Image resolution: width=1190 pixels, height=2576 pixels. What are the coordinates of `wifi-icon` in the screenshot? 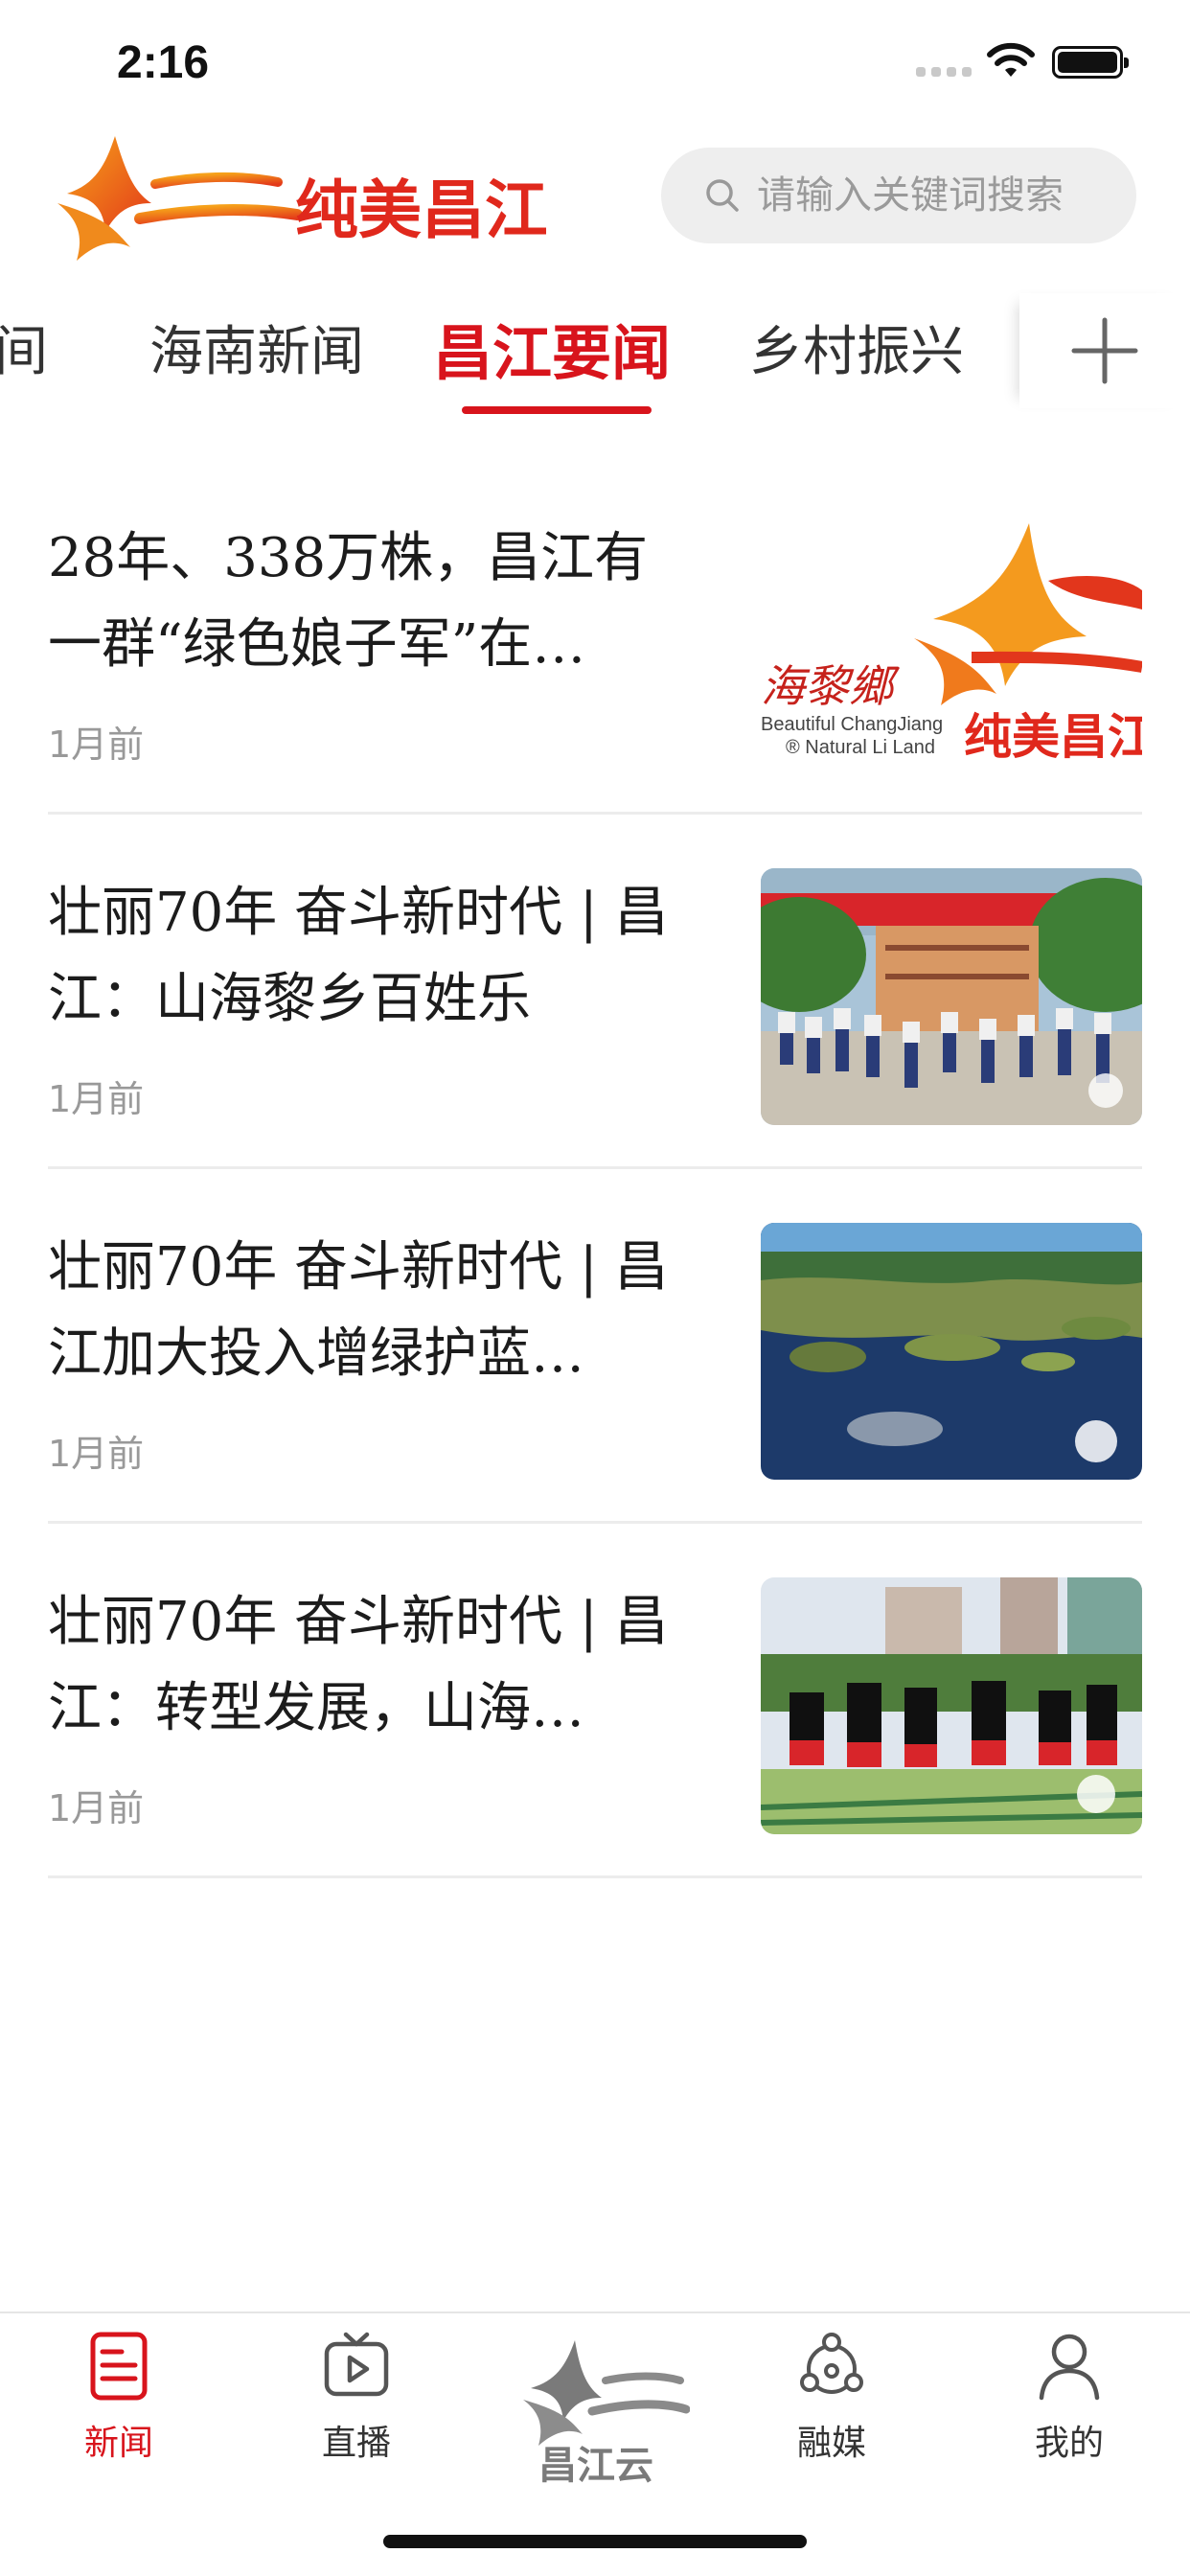 It's located at (1011, 59).